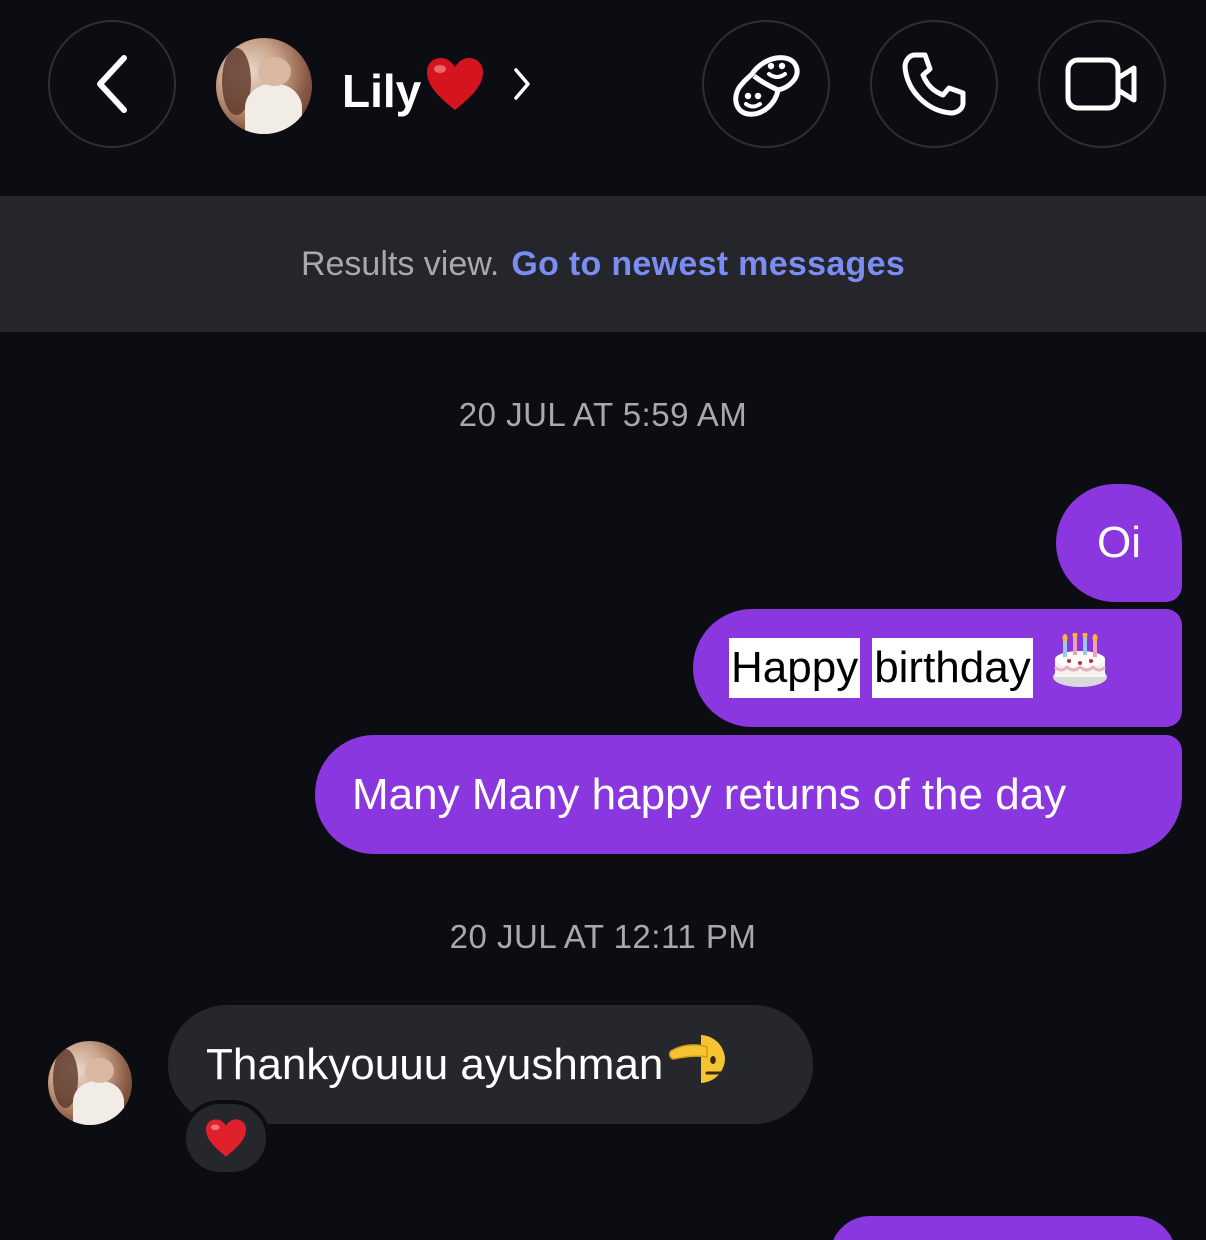  I want to click on highlighted-search-term: Happy, so click(795, 668).